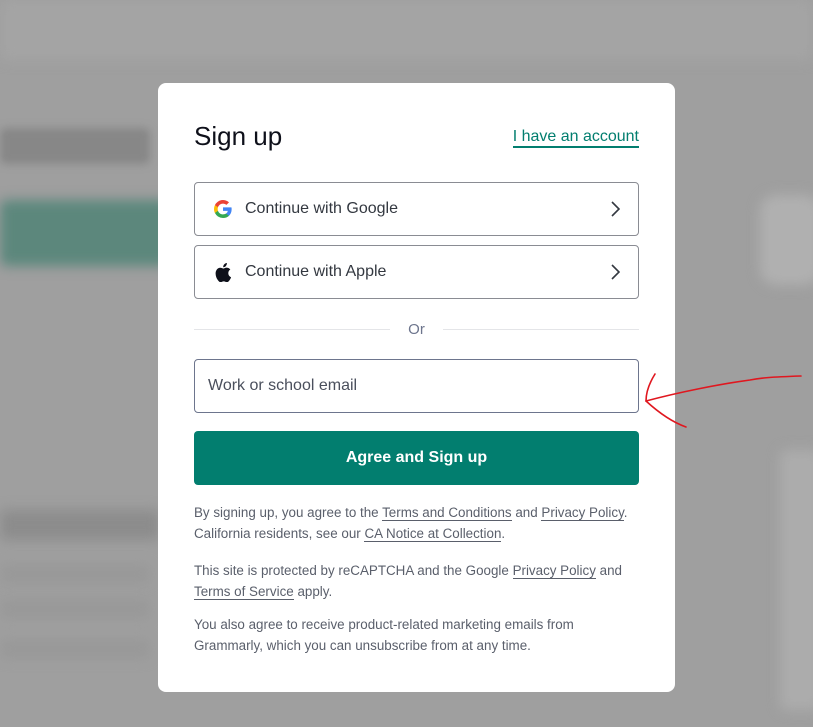 This screenshot has width=813, height=727. I want to click on google-icon, so click(223, 209).